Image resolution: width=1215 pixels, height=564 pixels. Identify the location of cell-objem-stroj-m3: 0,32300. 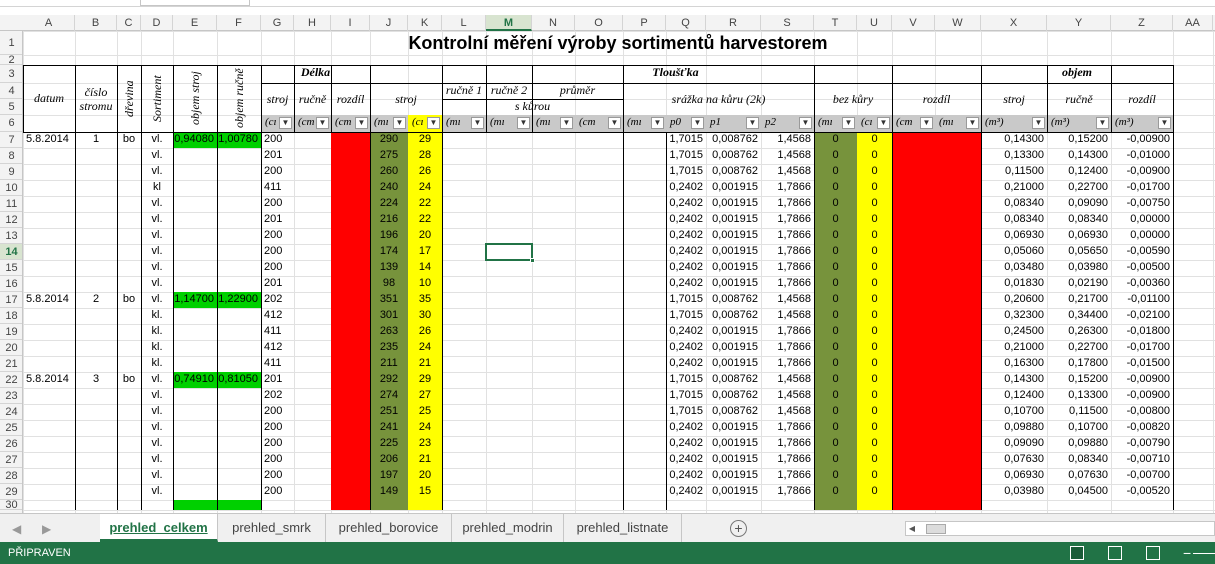
(1014, 316).